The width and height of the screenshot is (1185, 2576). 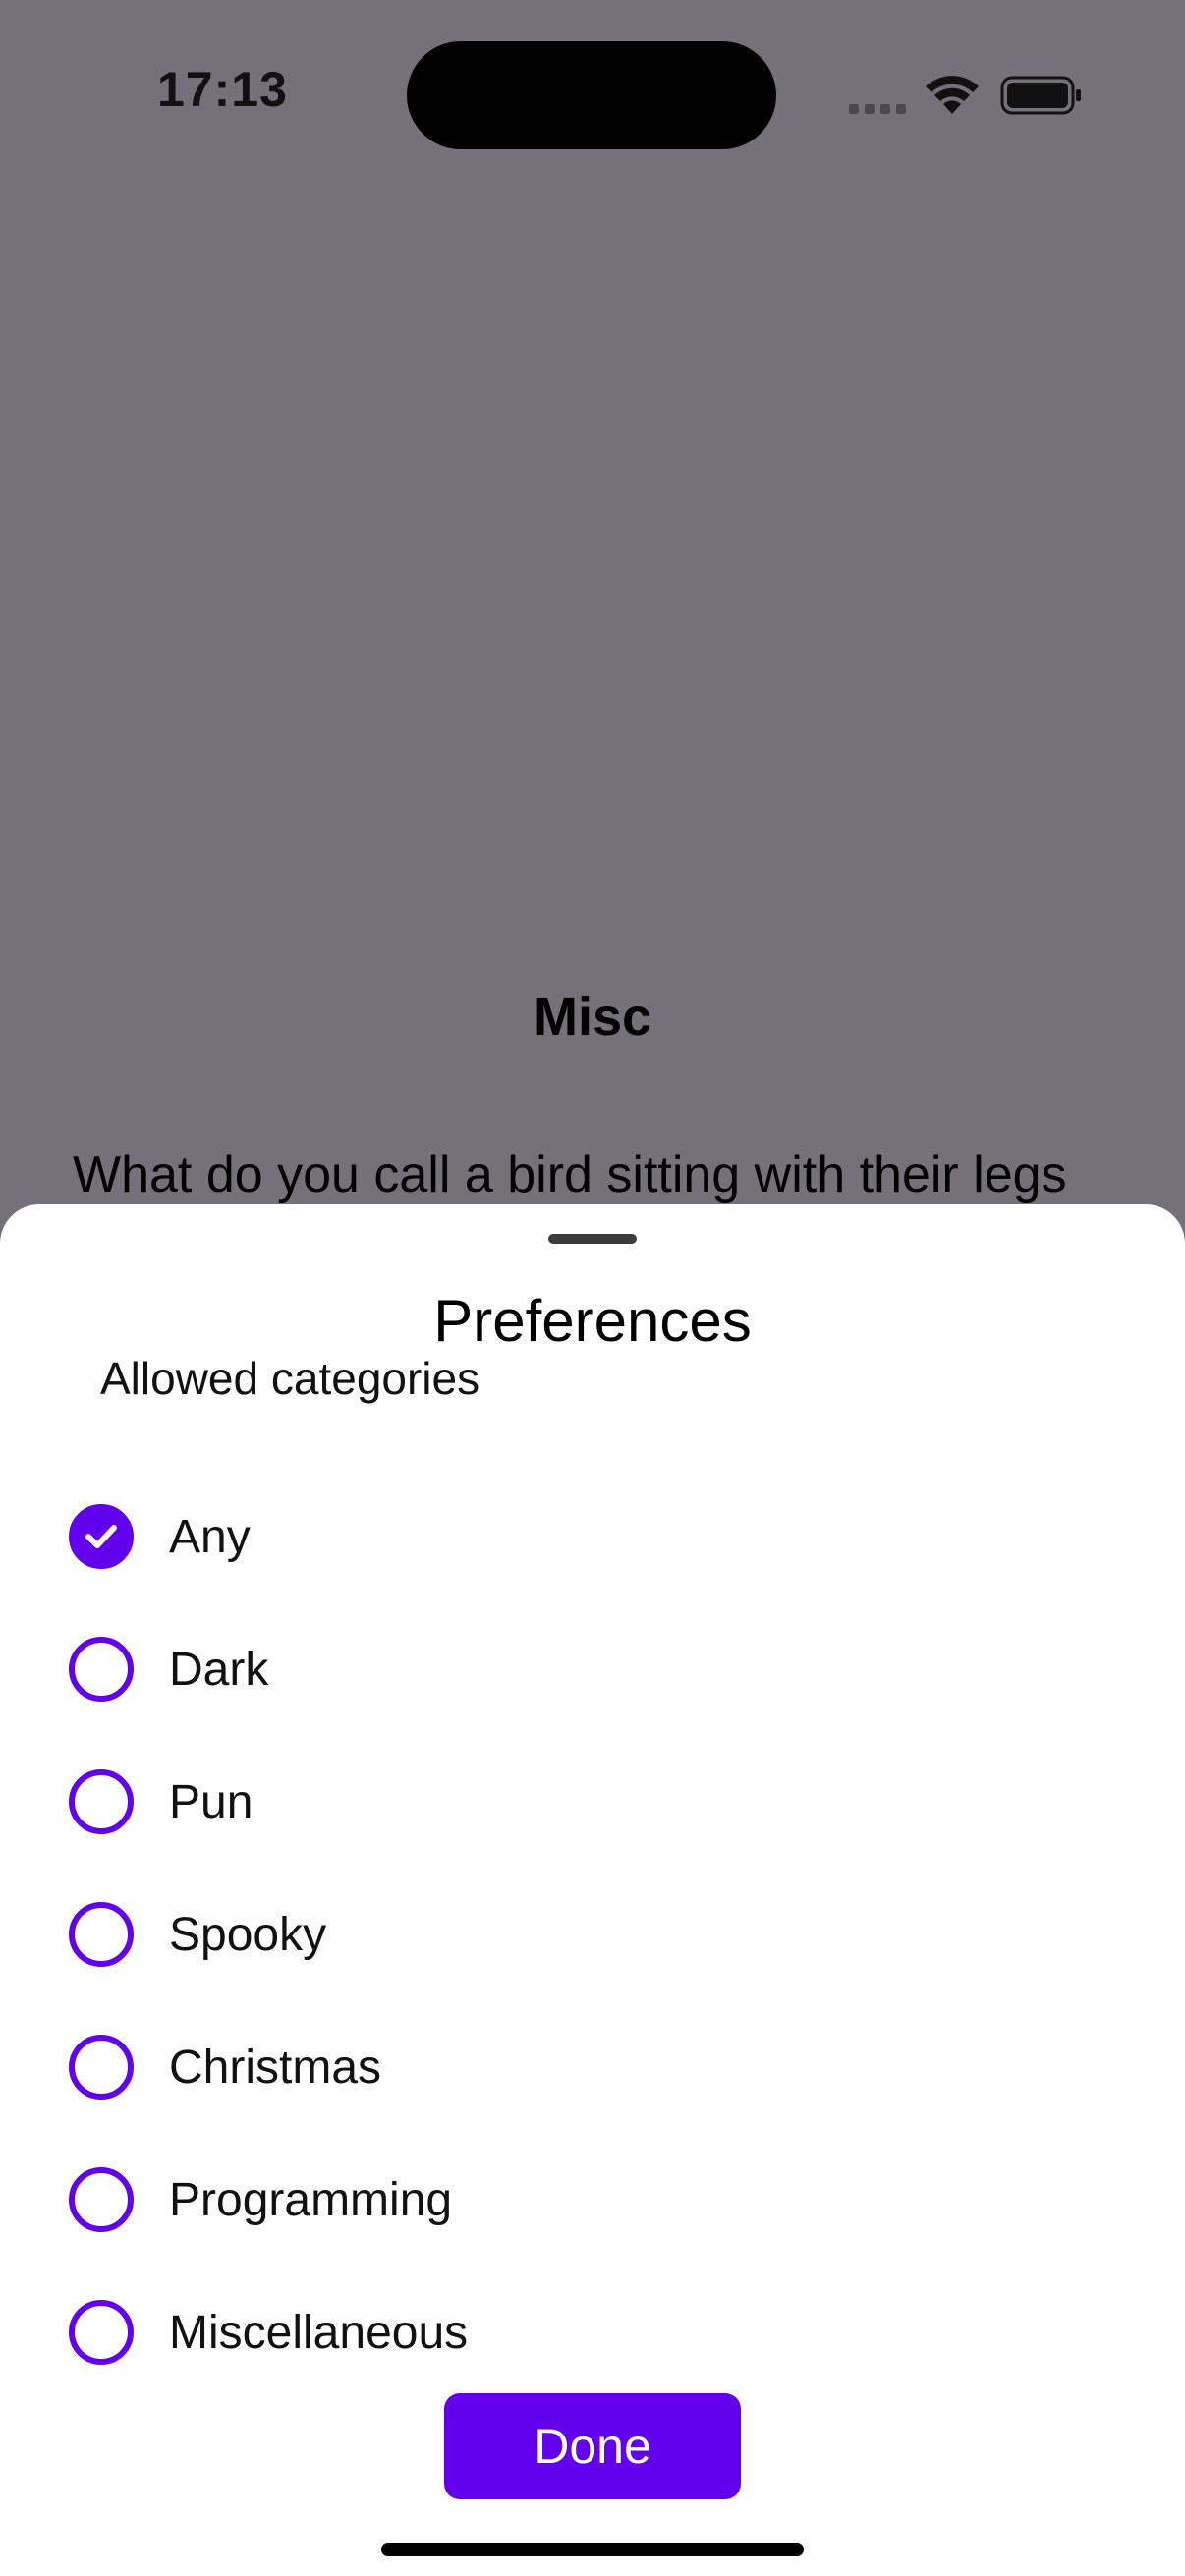 What do you see at coordinates (223, 89) in the screenshot?
I see `status-time: 17:13` at bounding box center [223, 89].